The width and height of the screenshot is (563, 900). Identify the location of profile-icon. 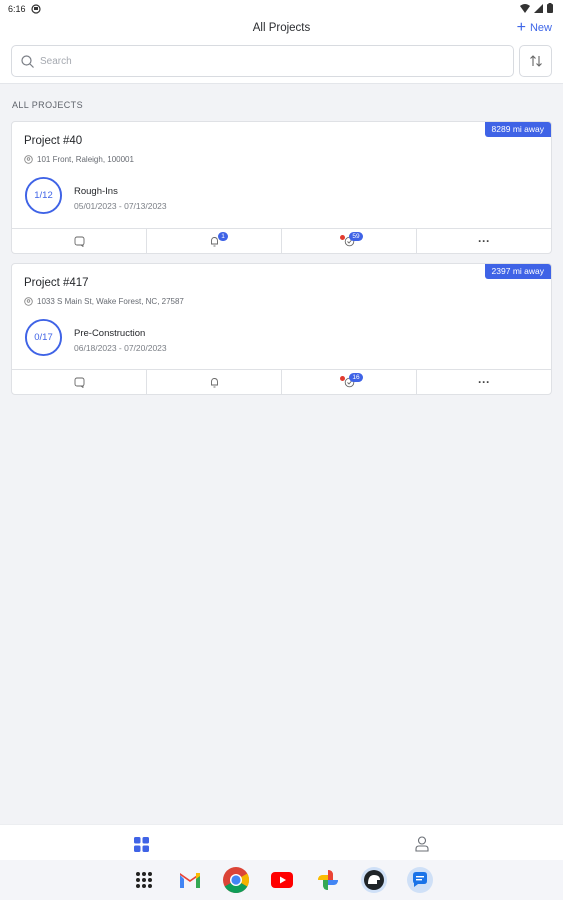
(422, 844).